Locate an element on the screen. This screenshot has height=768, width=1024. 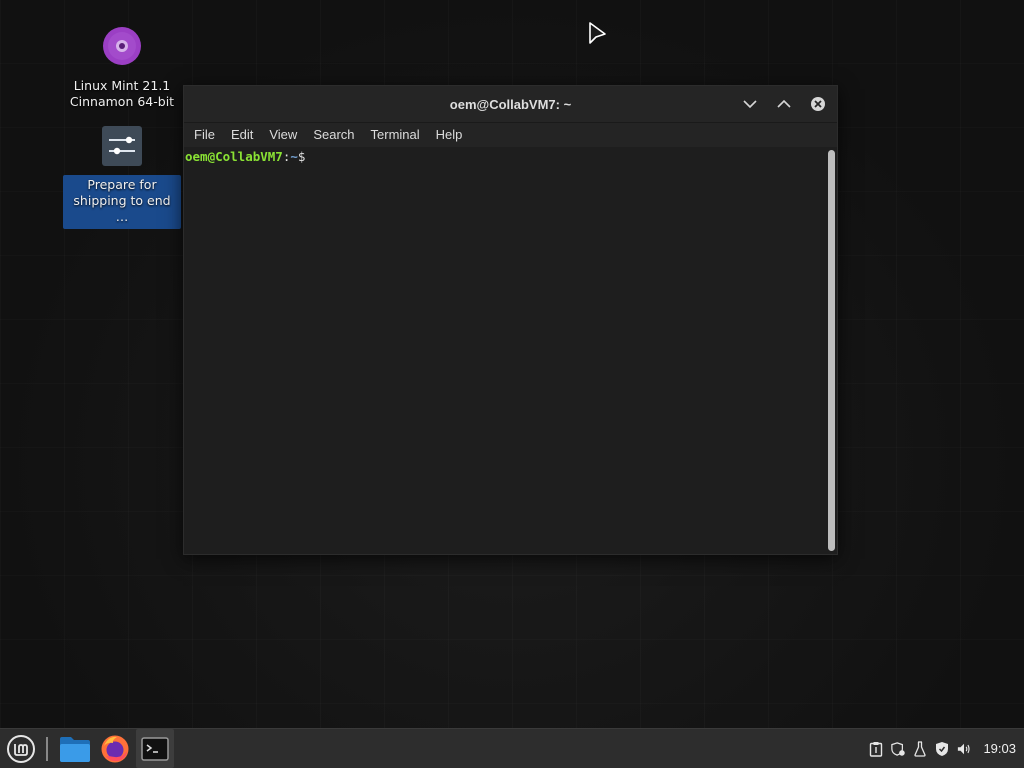
terminal-launcher is located at coordinates (155, 748).